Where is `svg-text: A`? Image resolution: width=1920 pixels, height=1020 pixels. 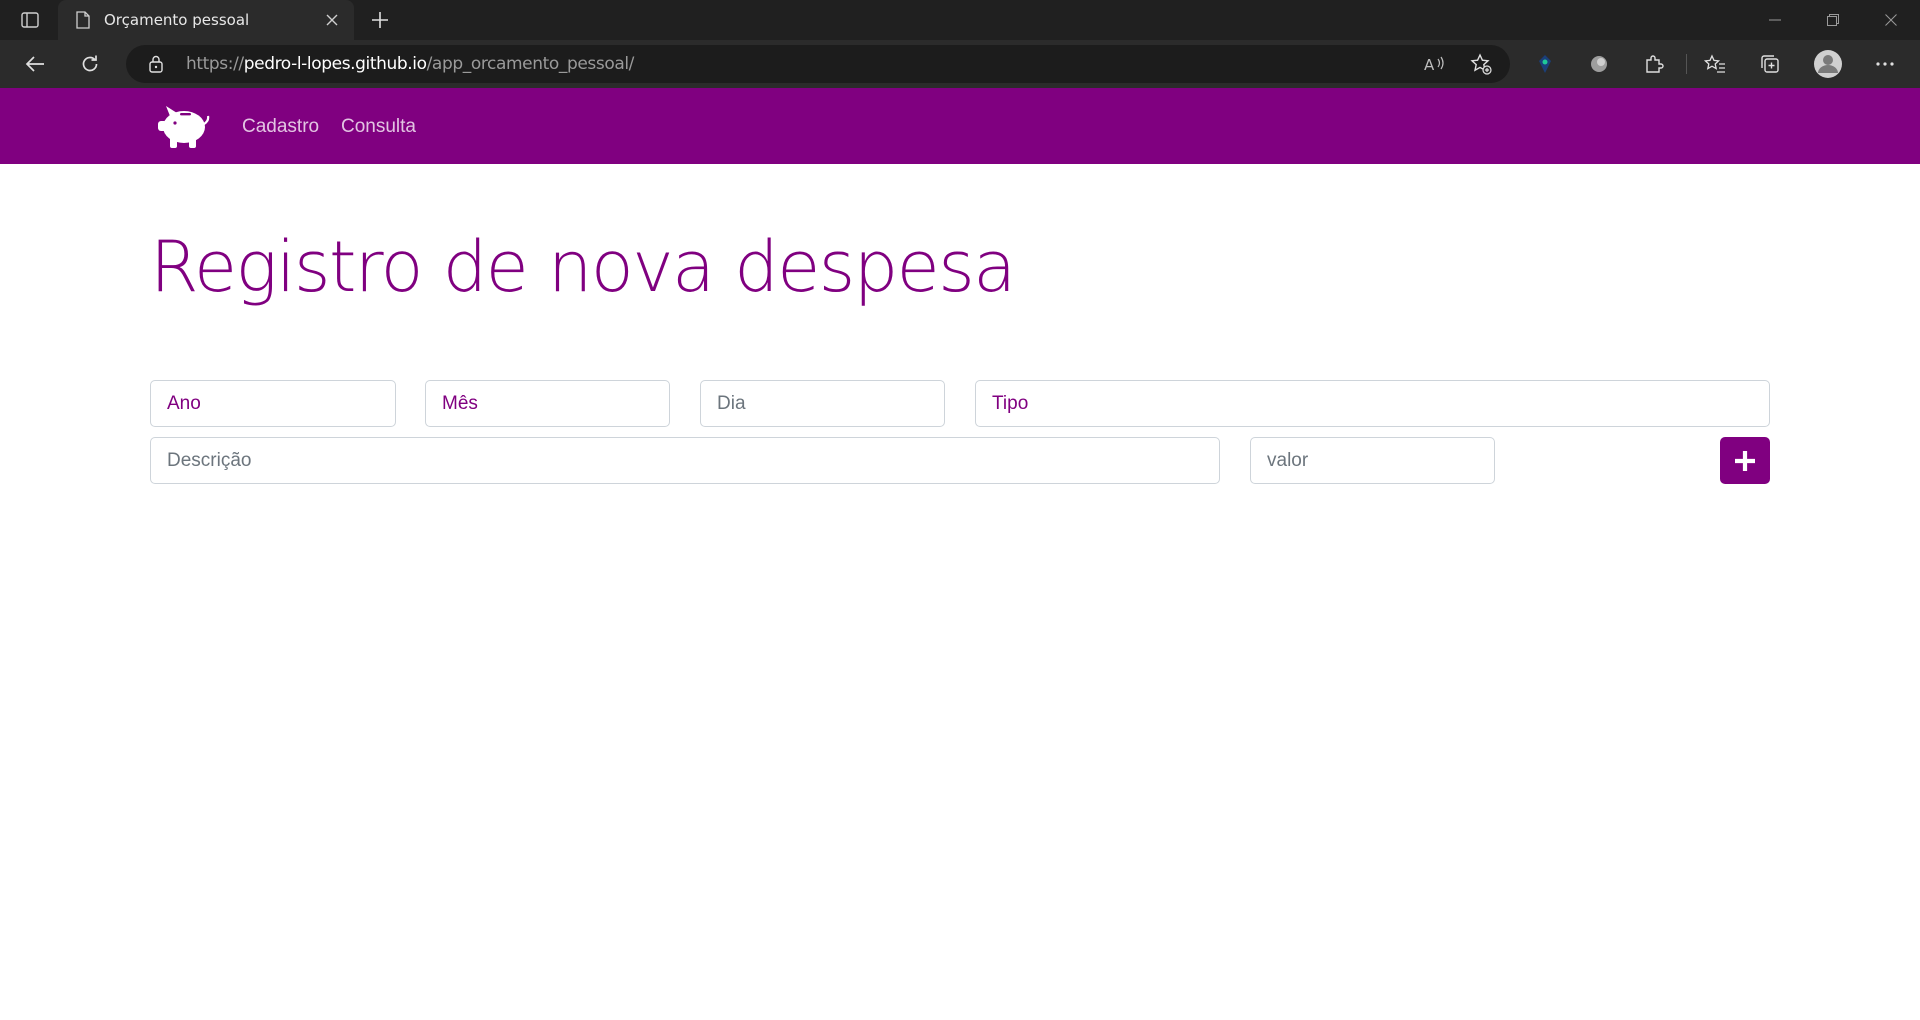
svg-text: A is located at coordinates (1429, 64).